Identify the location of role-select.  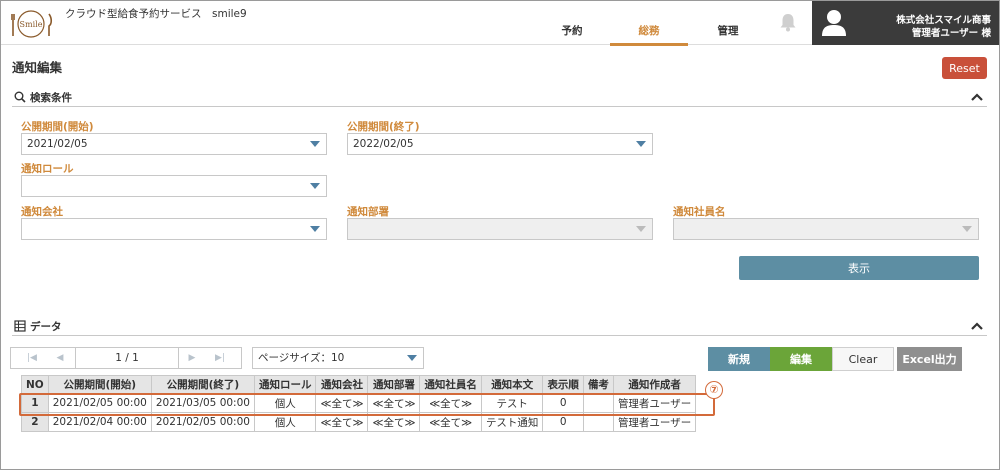
(174, 186).